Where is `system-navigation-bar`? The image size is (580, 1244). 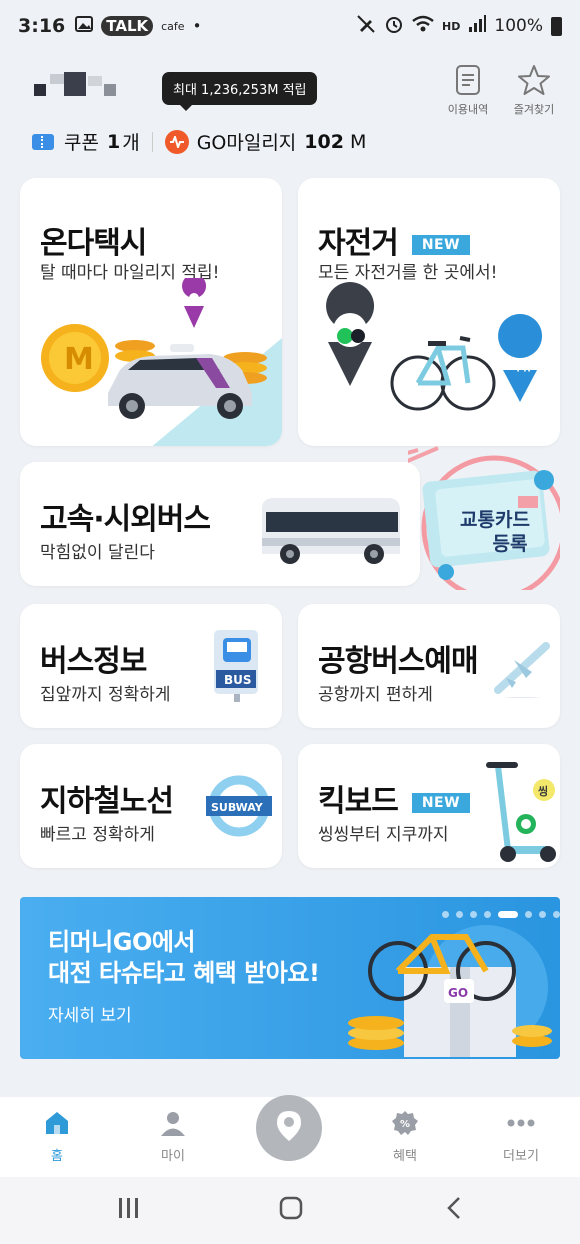
system-navigation-bar is located at coordinates (290, 1210).